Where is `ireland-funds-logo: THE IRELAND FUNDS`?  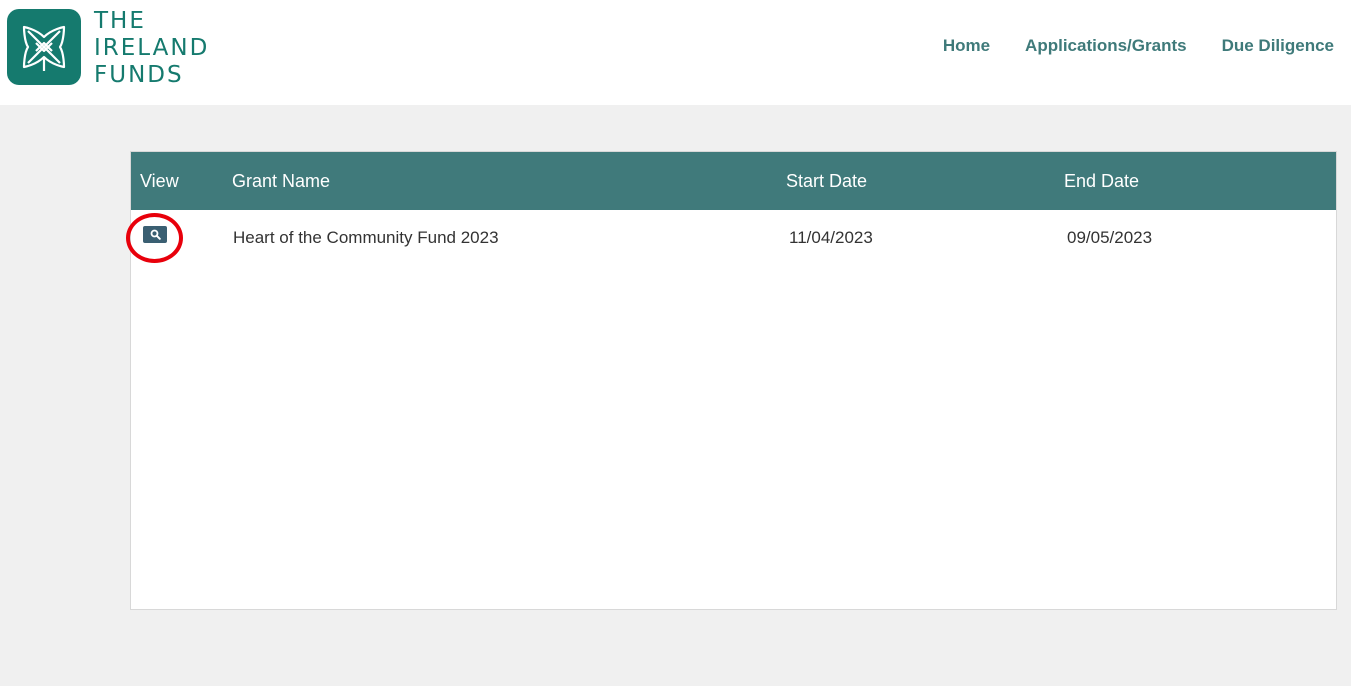 ireland-funds-logo: THE IRELAND FUNDS is located at coordinates (108, 48).